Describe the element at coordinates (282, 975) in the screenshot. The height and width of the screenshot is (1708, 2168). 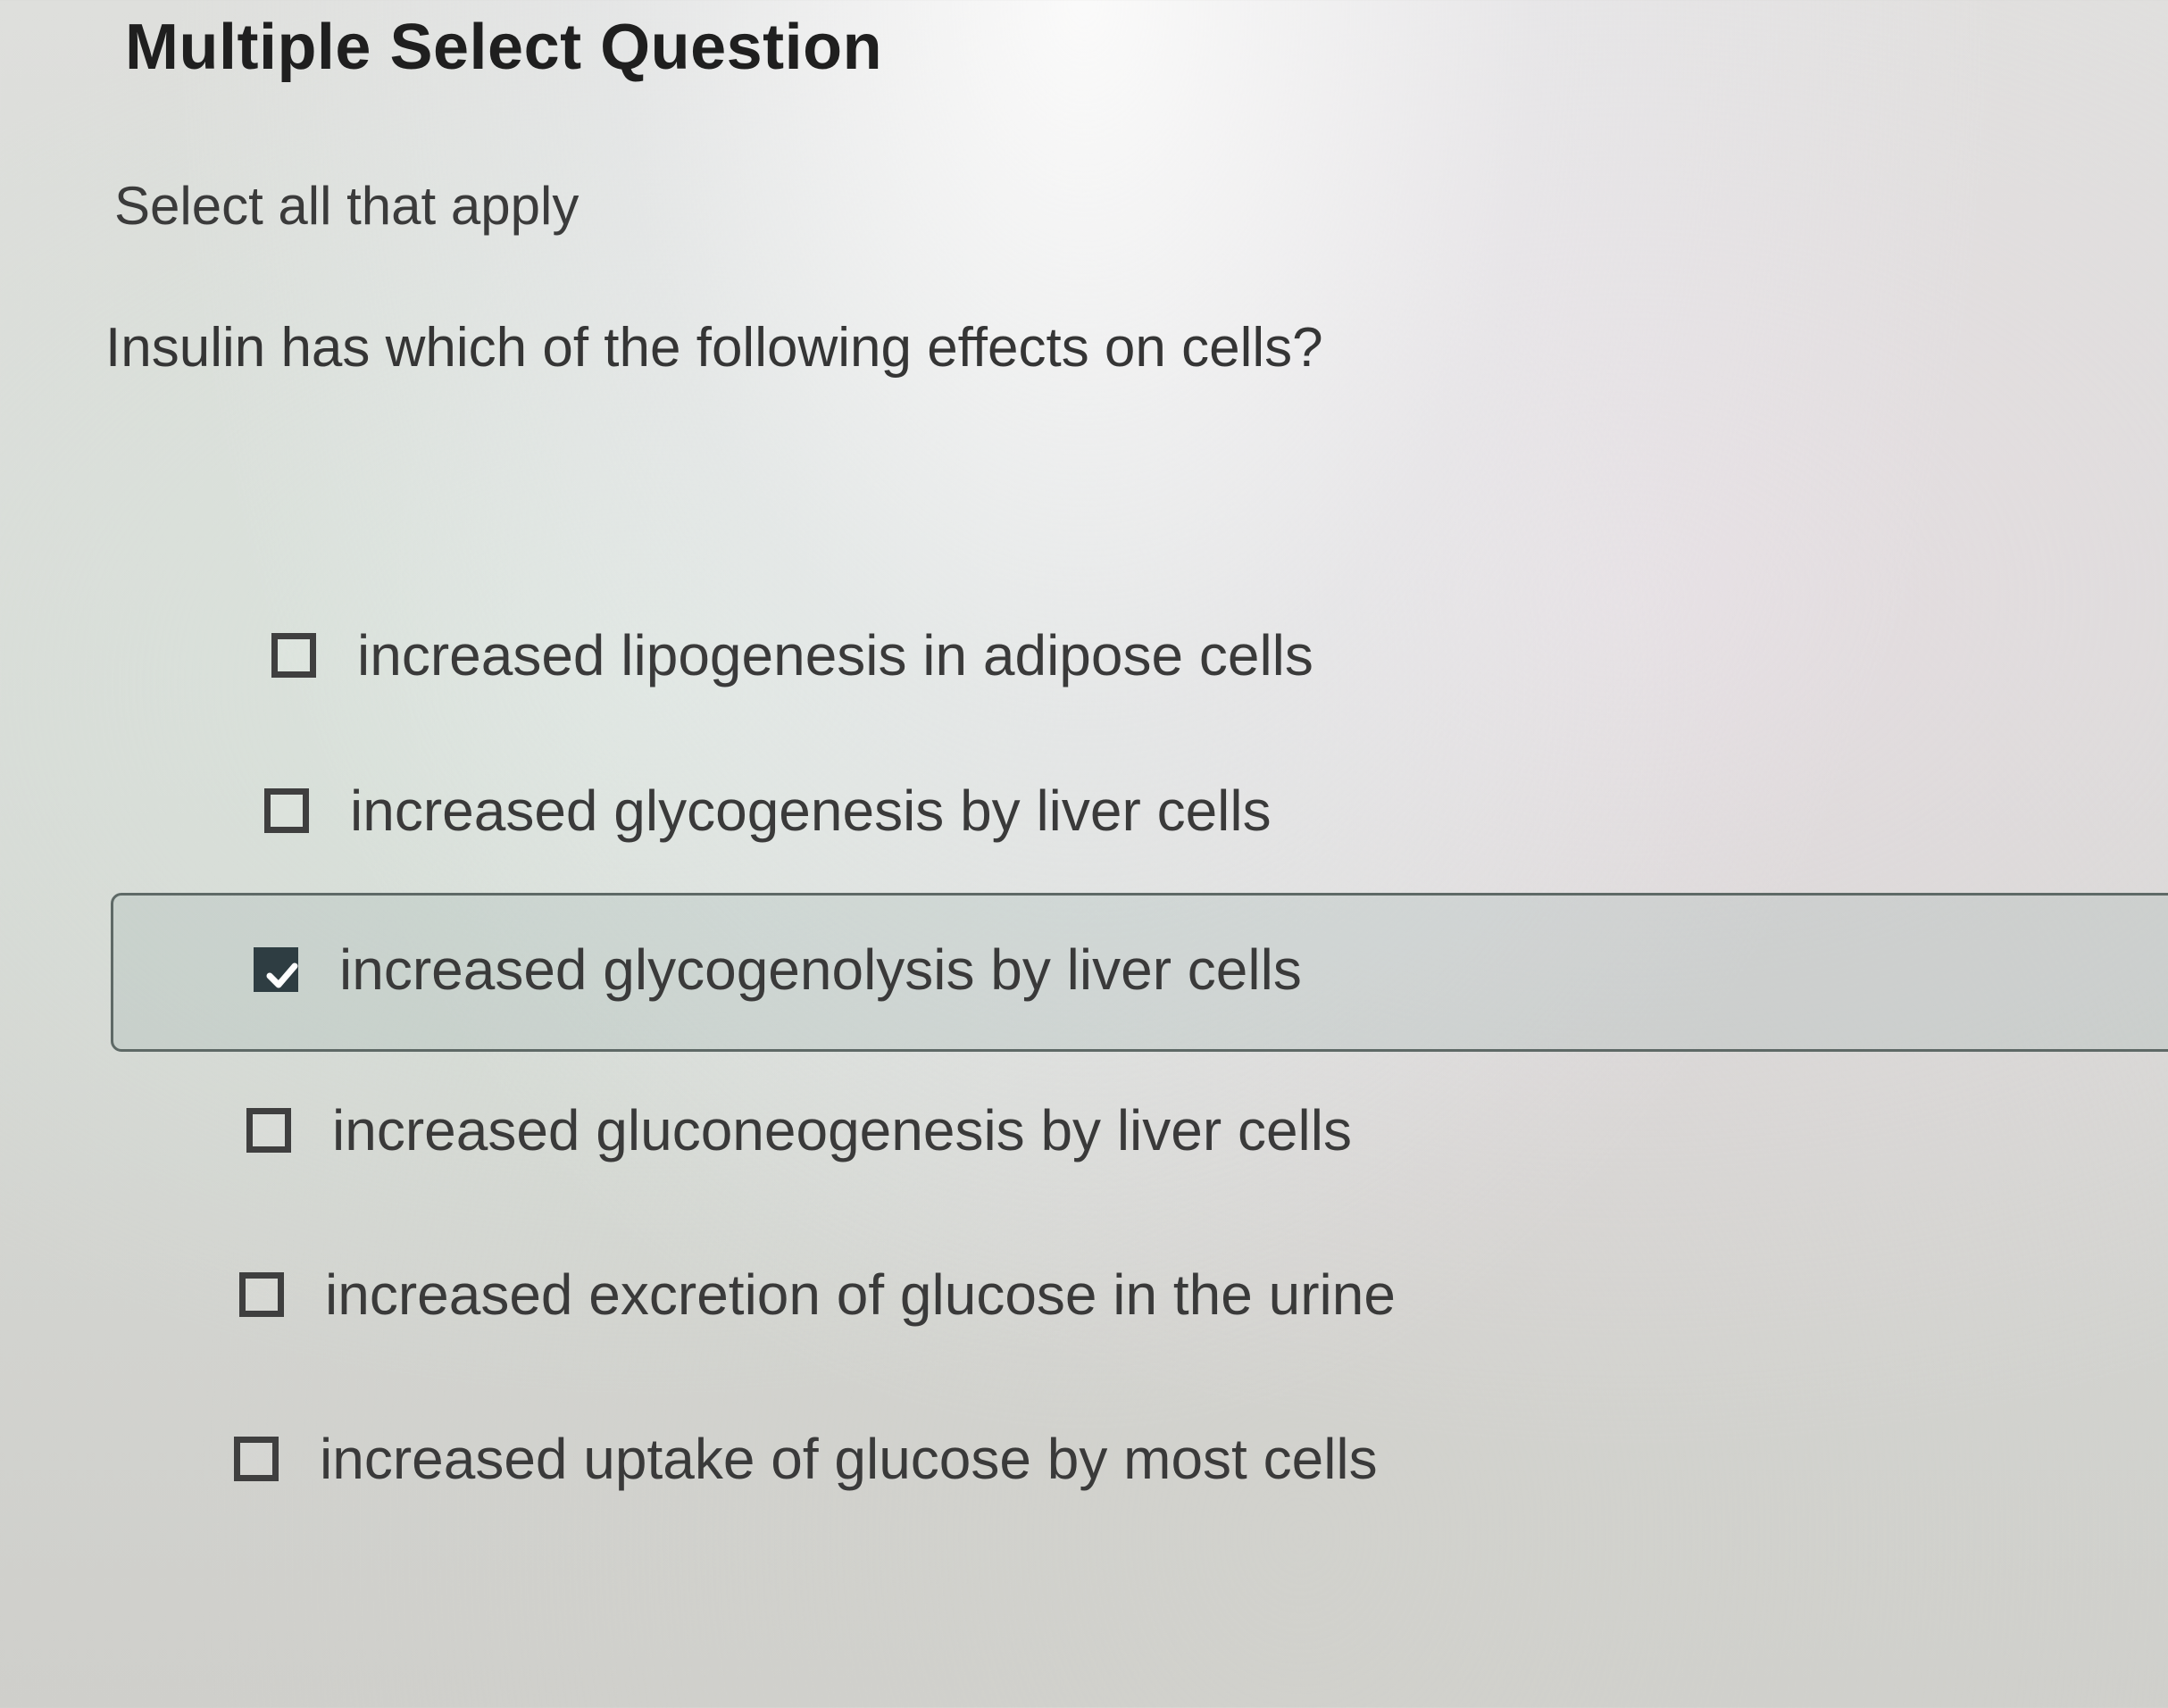
I see `checkmark-icon` at that location.